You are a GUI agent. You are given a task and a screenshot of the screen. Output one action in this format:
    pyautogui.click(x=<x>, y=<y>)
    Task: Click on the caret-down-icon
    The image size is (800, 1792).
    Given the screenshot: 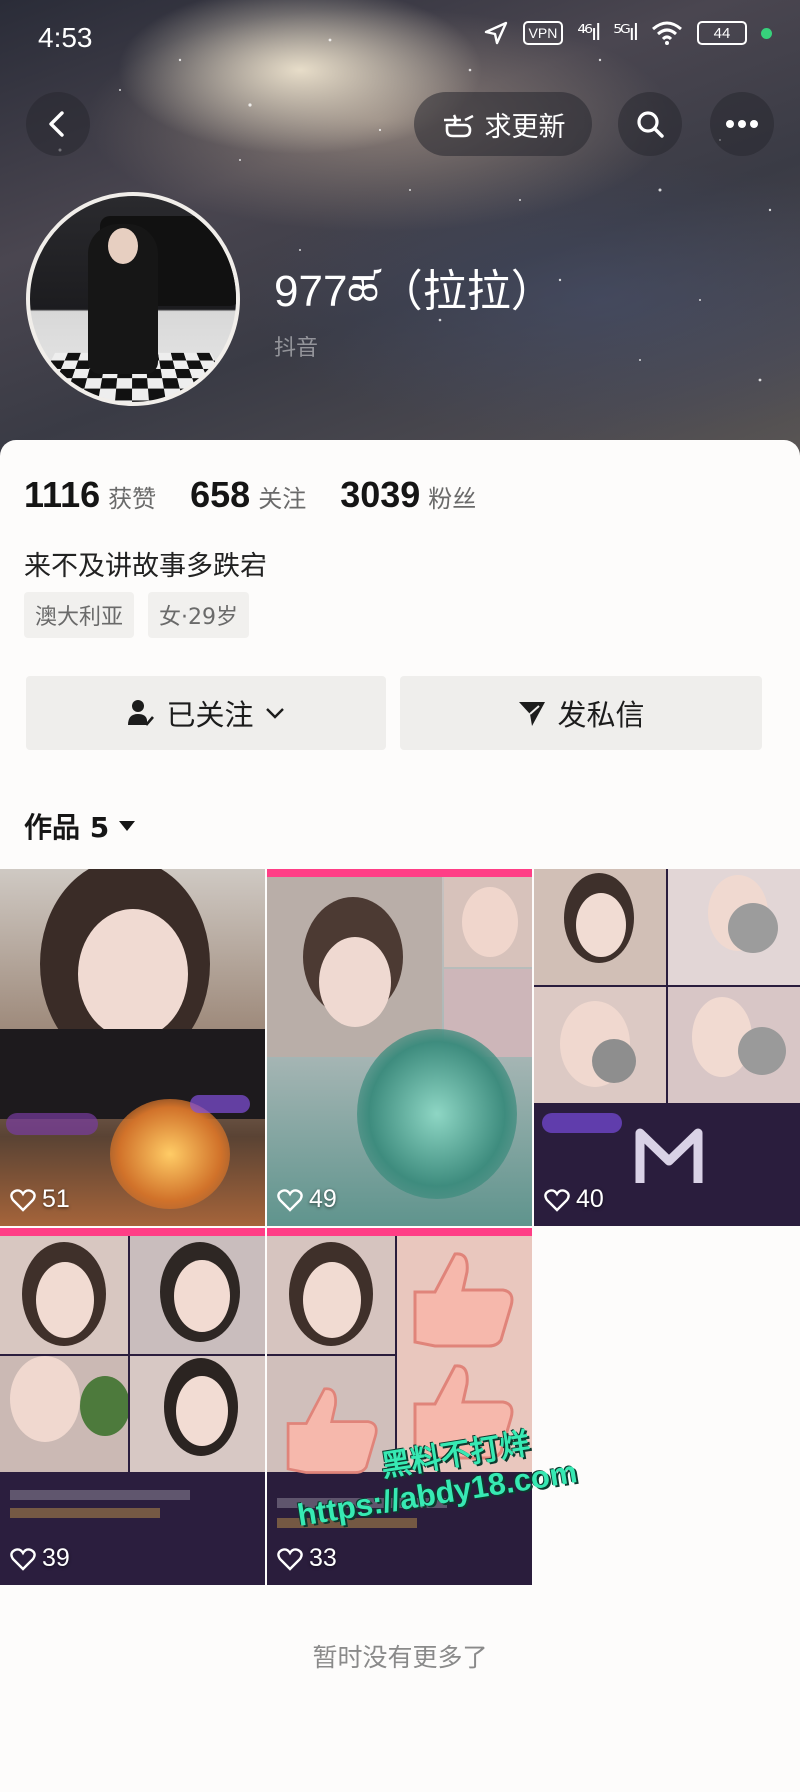 What is the action you would take?
    pyautogui.click(x=127, y=826)
    